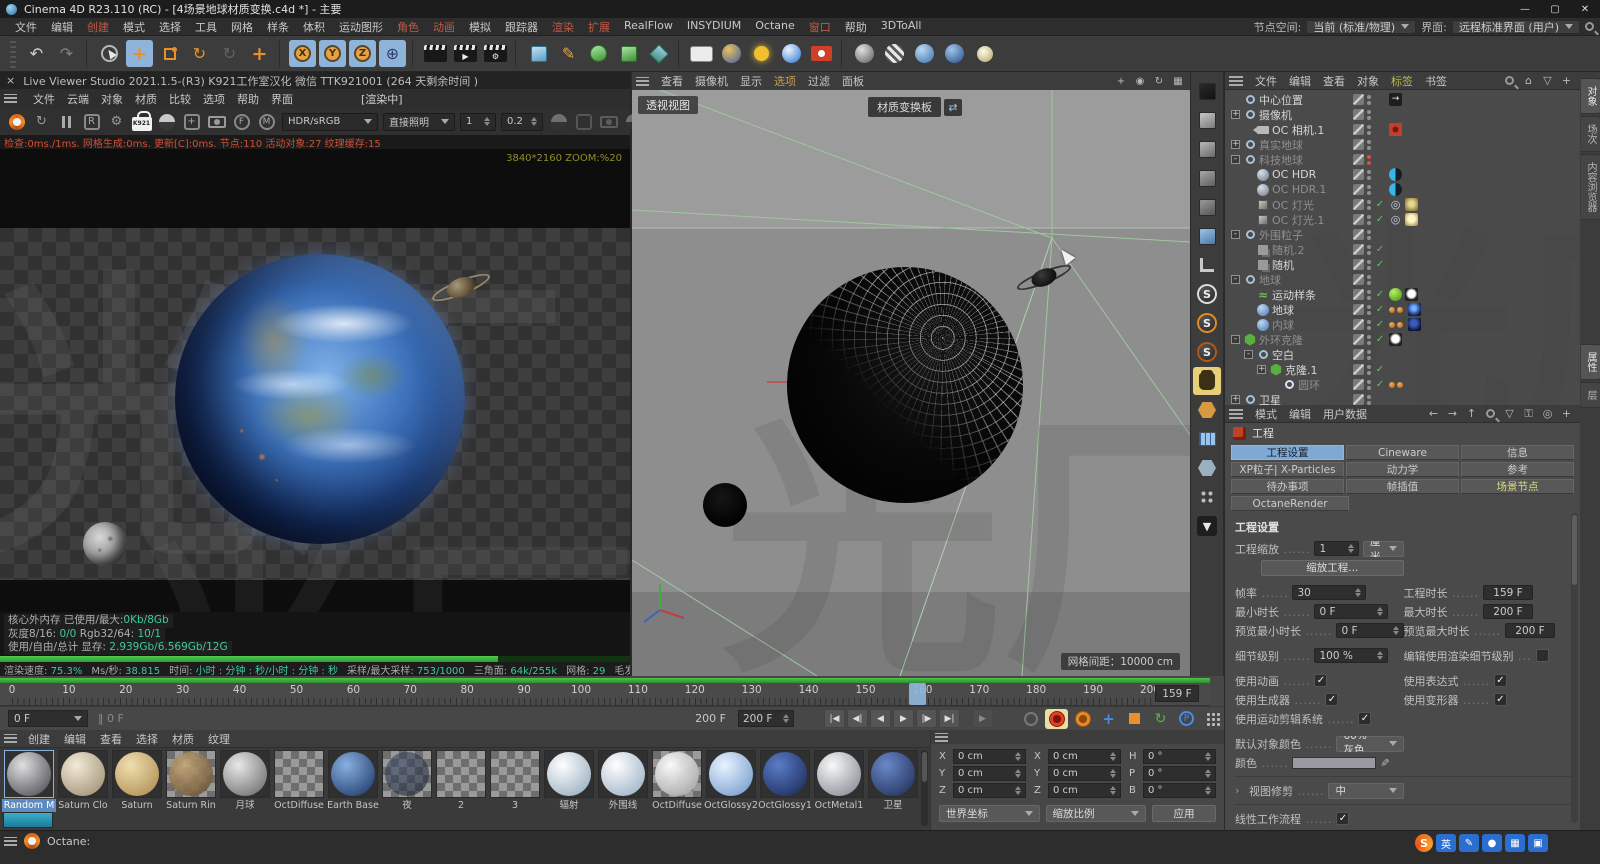 Image resolution: width=1600 pixels, height=864 pixels. Describe the element at coordinates (1590, 395) in the screenshot. I see `panel-tab-b1: 层` at that location.